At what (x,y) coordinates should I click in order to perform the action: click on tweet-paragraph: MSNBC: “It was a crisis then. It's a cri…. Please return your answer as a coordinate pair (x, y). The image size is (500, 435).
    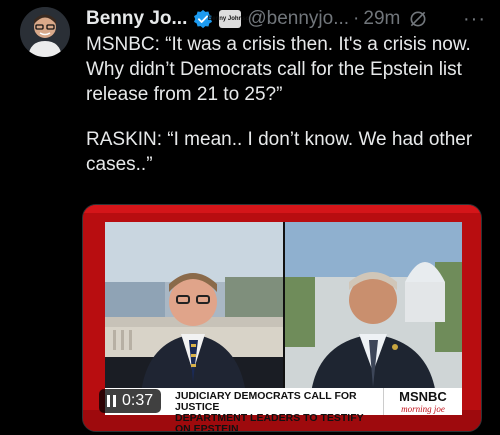
    Looking at the image, I should click on (278, 69).